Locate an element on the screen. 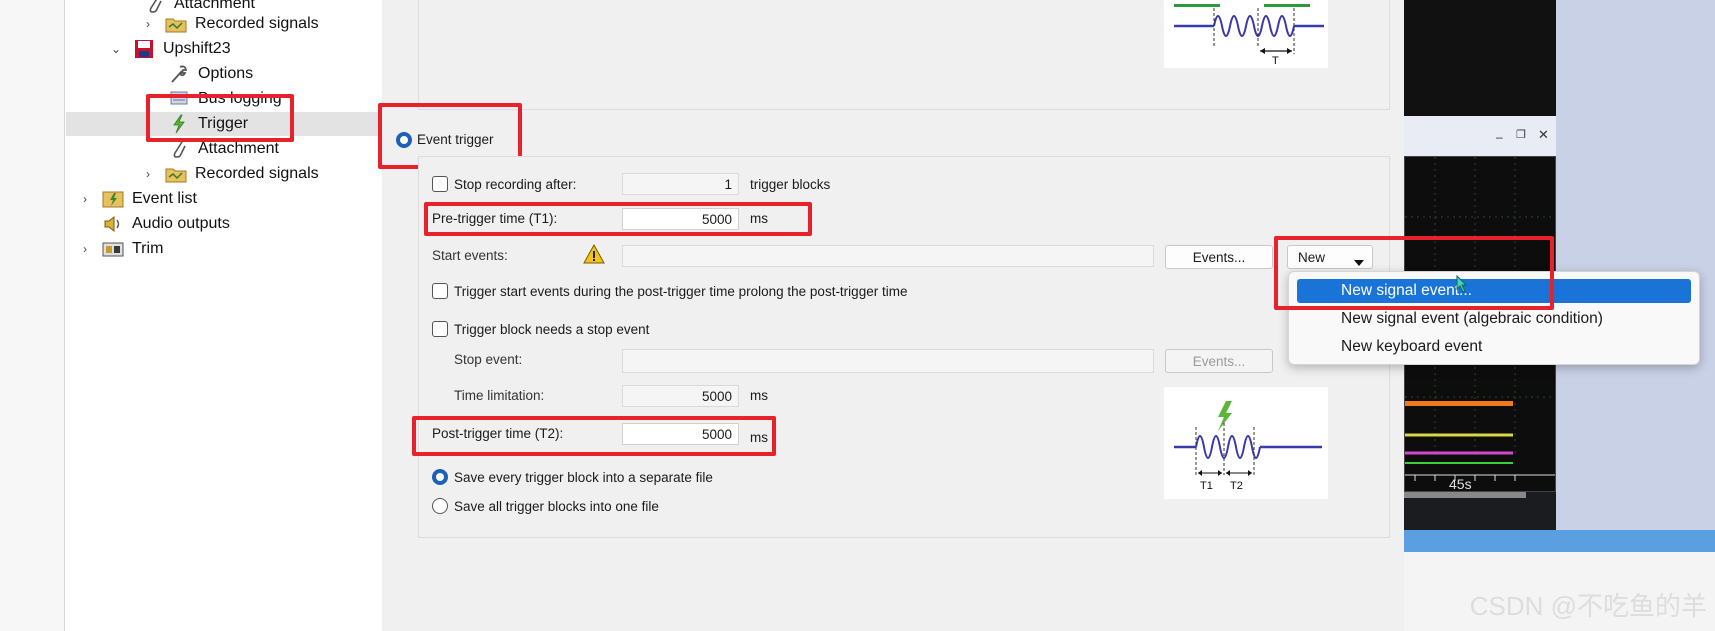 This screenshot has height=631, width=1715. wrench-icon is located at coordinates (179, 74).